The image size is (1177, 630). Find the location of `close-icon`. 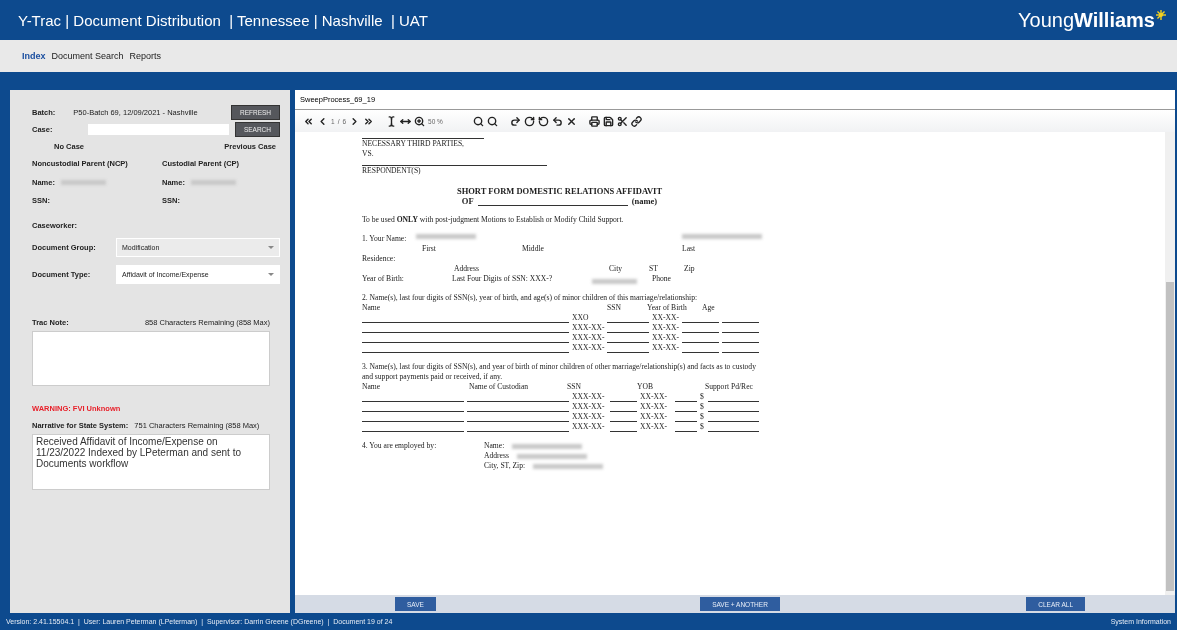

close-icon is located at coordinates (571, 121).